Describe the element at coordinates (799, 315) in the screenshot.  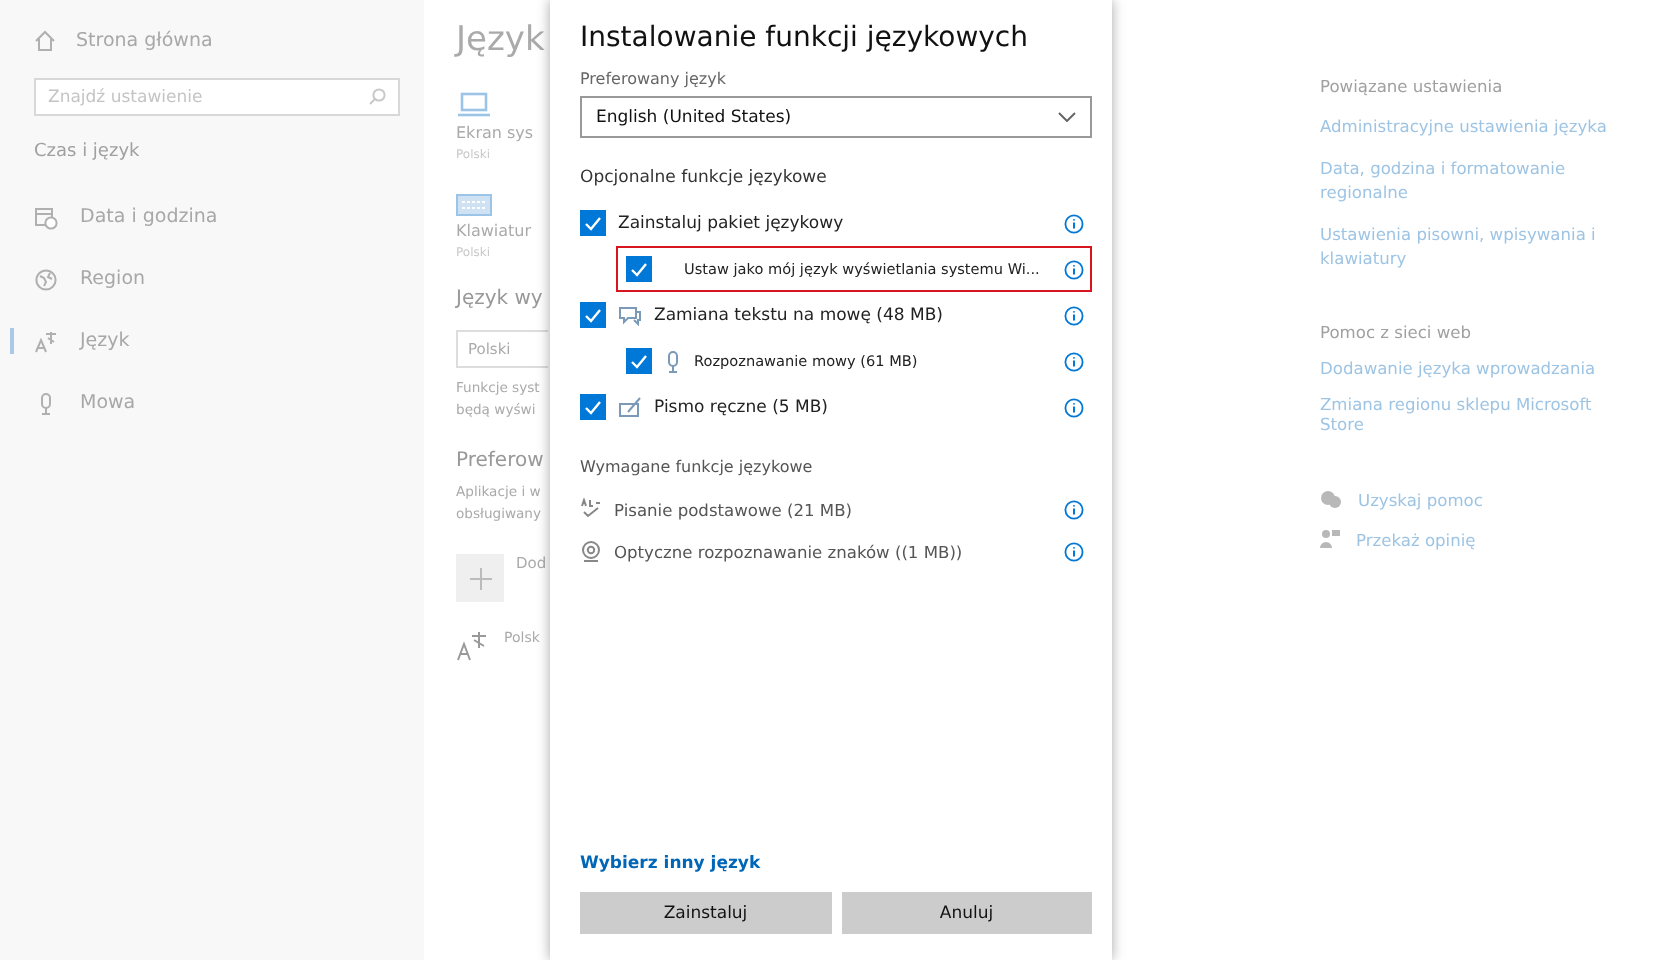
I see `option-label: Zamiana tekstu na mowę (48 MB)` at that location.